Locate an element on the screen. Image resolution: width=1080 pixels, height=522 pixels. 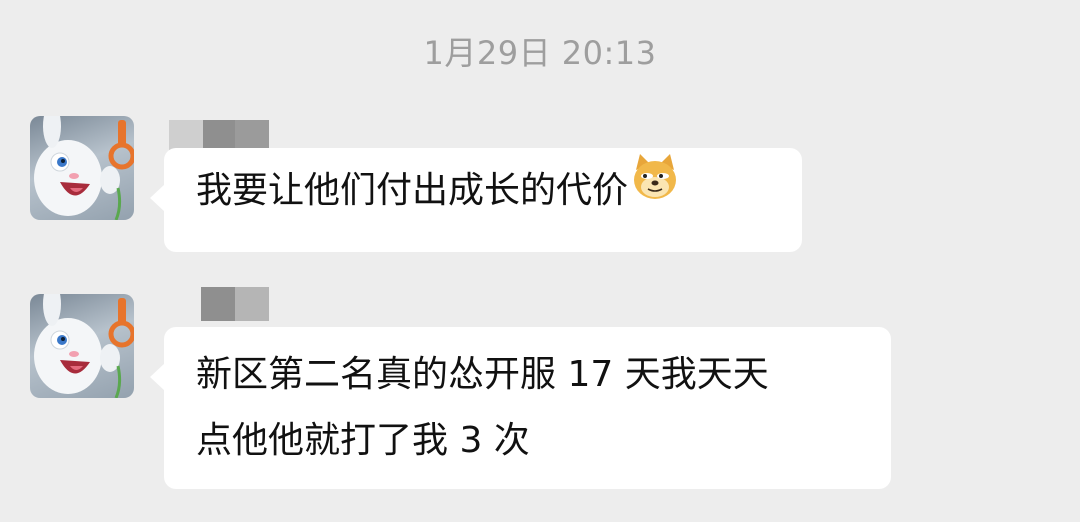
message-bubble: 我要让他们付出成长的代价 is located at coordinates (476, 200).